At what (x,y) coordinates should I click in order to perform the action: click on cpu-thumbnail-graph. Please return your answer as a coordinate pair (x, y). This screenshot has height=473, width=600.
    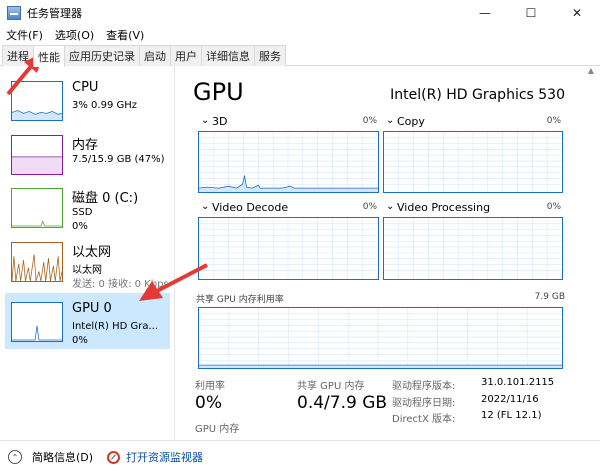
    Looking at the image, I should click on (37, 101).